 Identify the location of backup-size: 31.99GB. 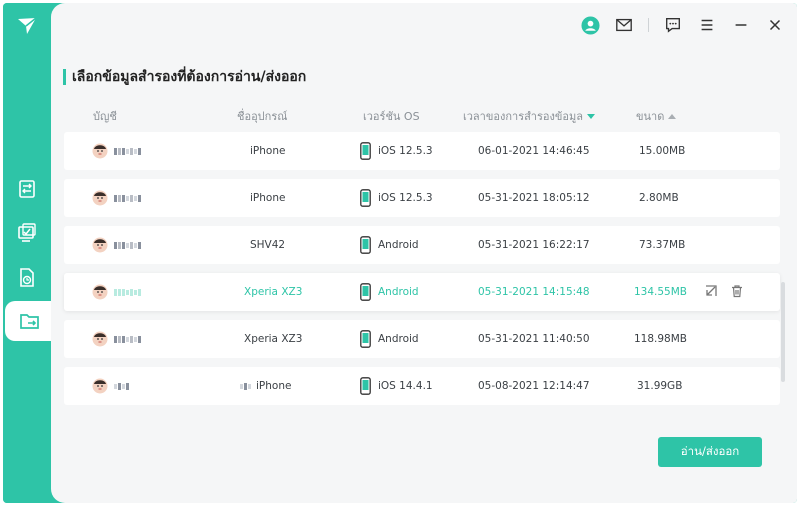
(660, 386).